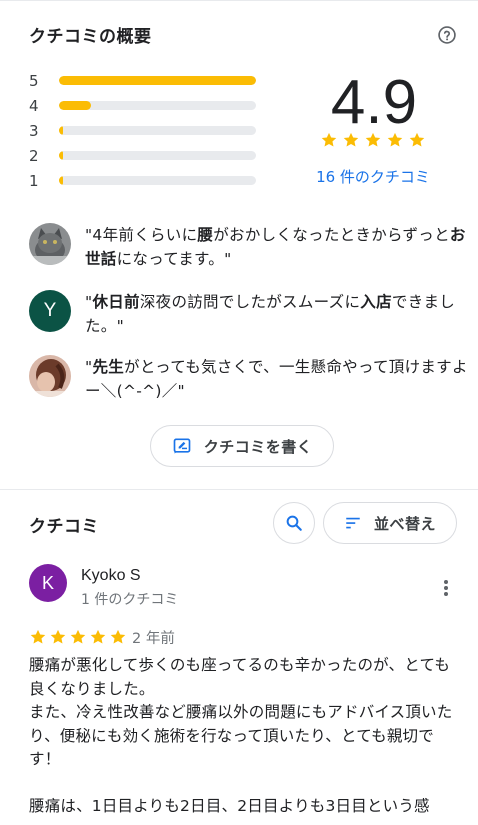 This screenshot has height=825, width=478. I want to click on reviewer-meta: 1 件のクチコミ, so click(130, 600).